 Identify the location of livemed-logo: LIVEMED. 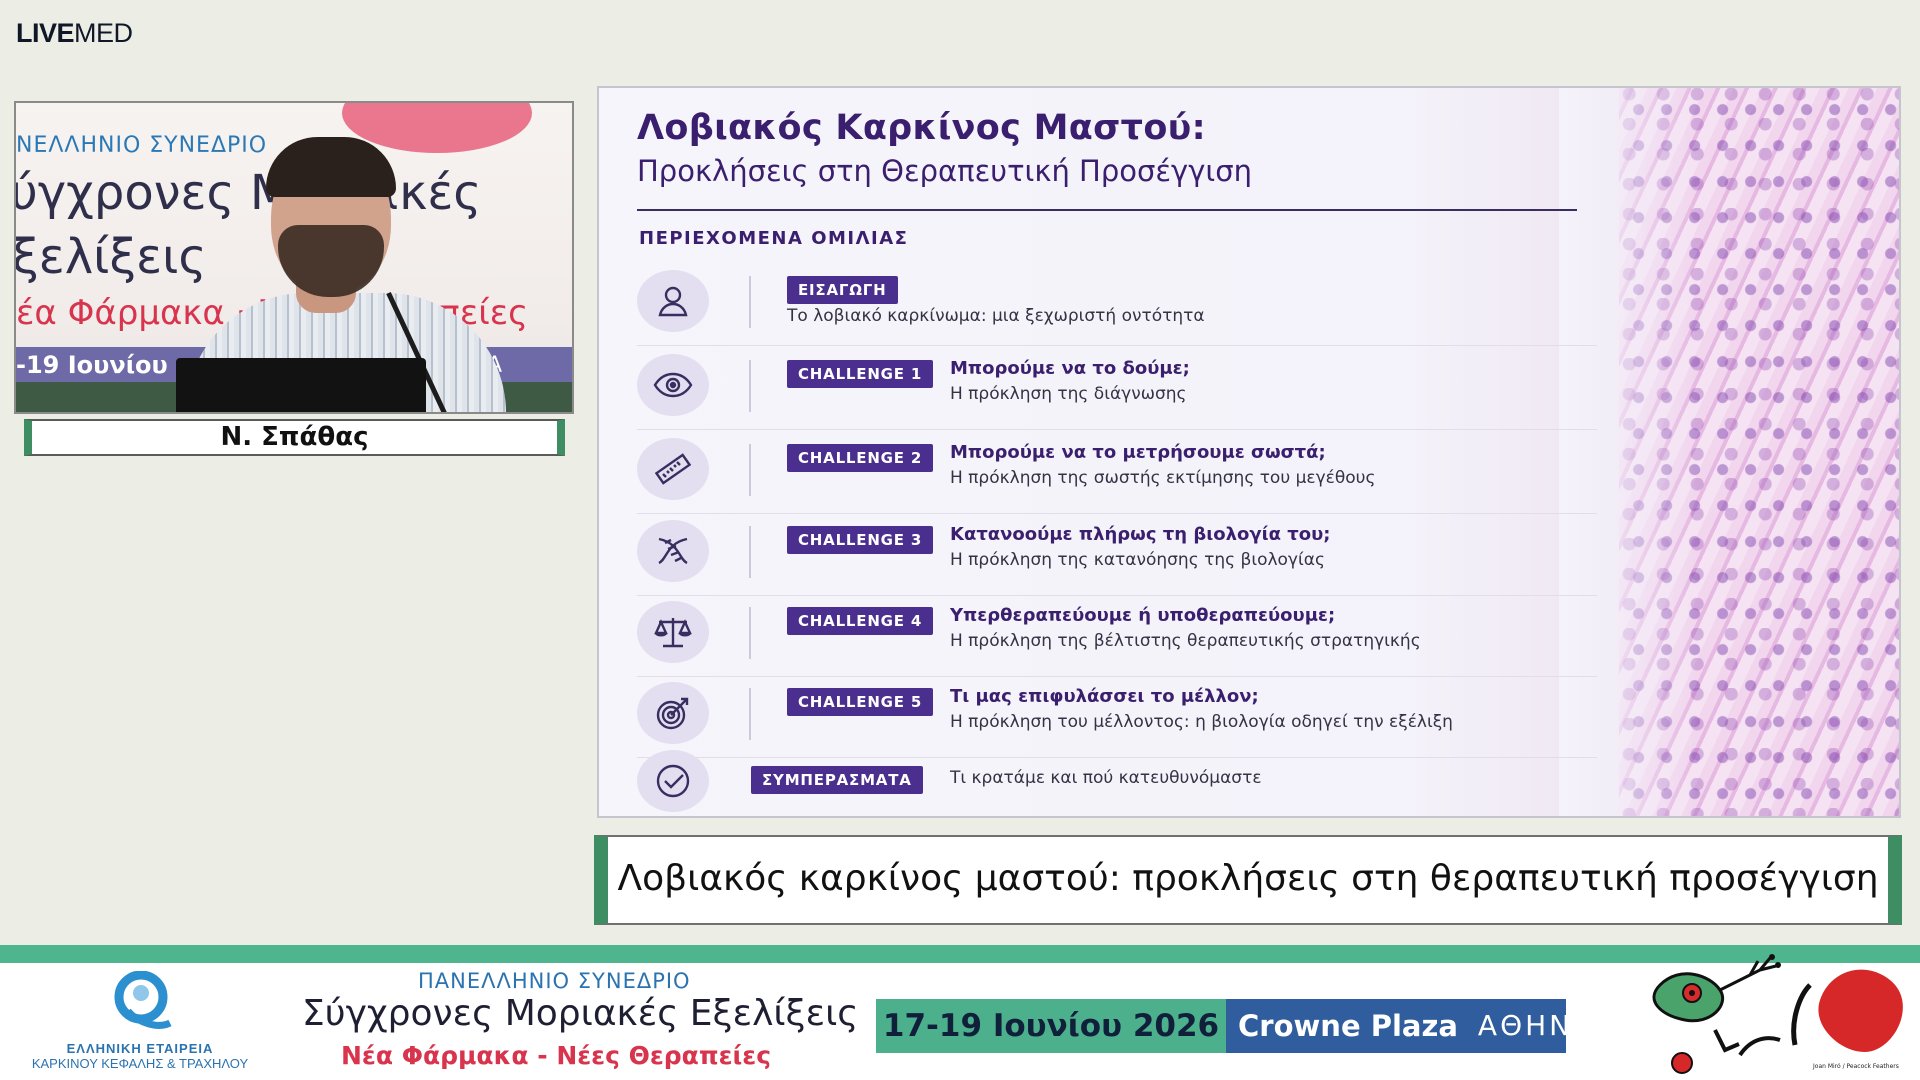
(74, 33).